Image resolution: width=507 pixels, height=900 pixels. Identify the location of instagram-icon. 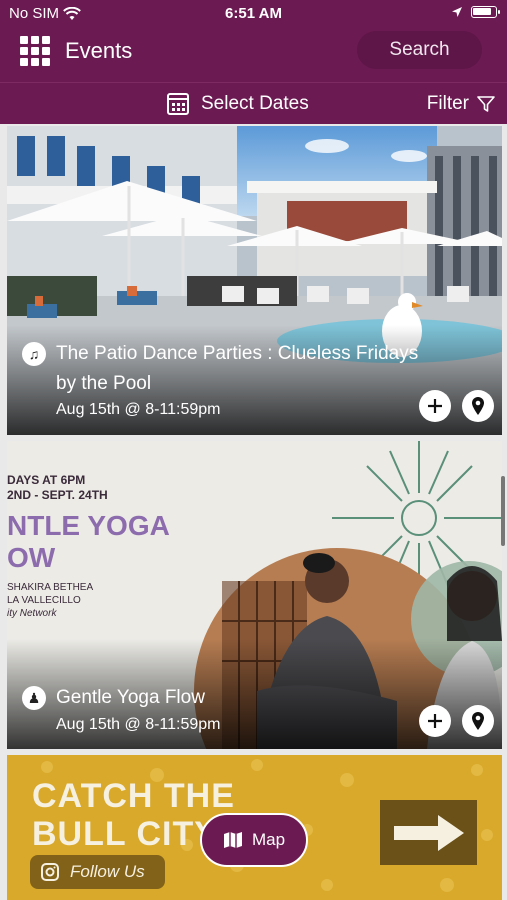
(50, 872).